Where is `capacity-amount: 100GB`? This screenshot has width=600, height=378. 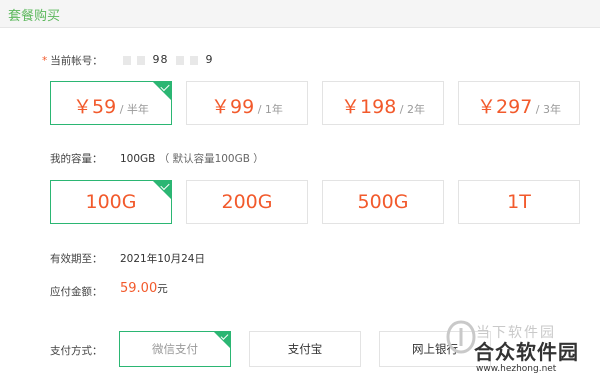
capacity-amount: 100GB is located at coordinates (138, 159).